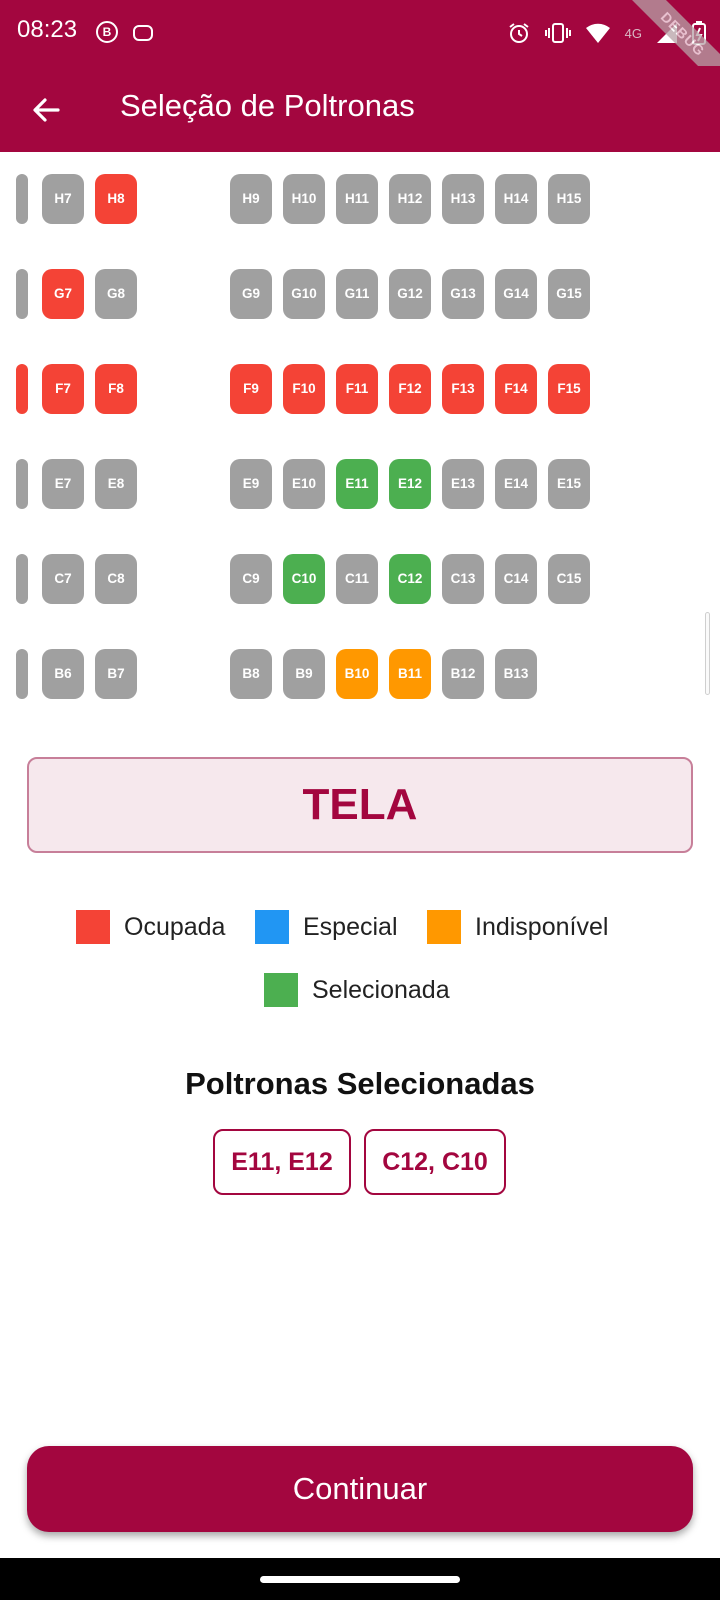 The height and width of the screenshot is (1600, 720). Describe the element at coordinates (569, 389) in the screenshot. I see `seat-f15: F15` at that location.